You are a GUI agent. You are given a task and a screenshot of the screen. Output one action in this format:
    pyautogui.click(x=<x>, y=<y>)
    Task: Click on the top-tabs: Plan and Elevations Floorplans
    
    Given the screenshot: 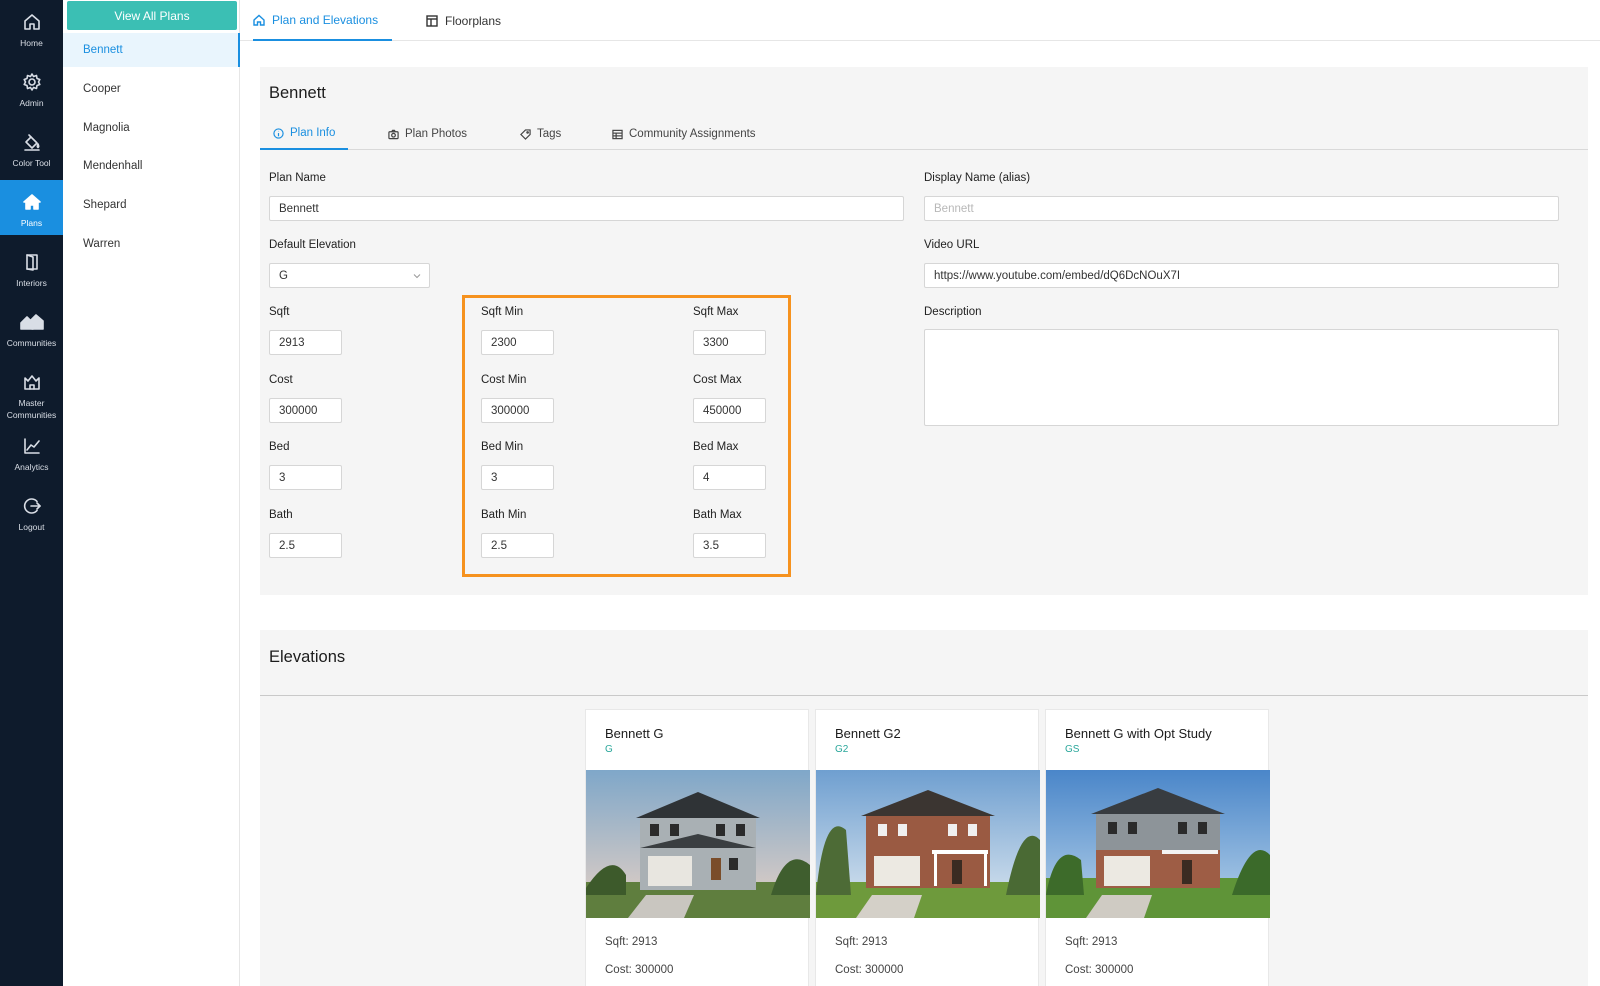 What is the action you would take?
    pyautogui.click(x=920, y=20)
    